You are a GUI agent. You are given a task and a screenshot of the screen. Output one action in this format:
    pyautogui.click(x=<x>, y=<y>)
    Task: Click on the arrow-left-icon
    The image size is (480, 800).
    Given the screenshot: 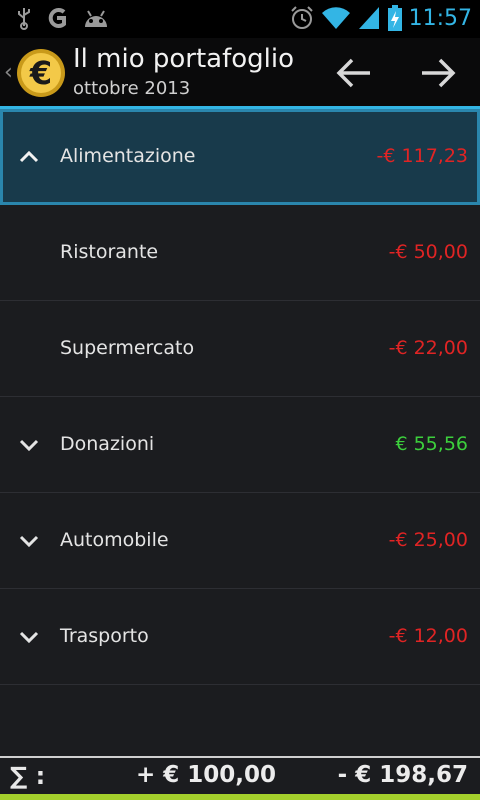 What is the action you would take?
    pyautogui.click(x=353, y=73)
    